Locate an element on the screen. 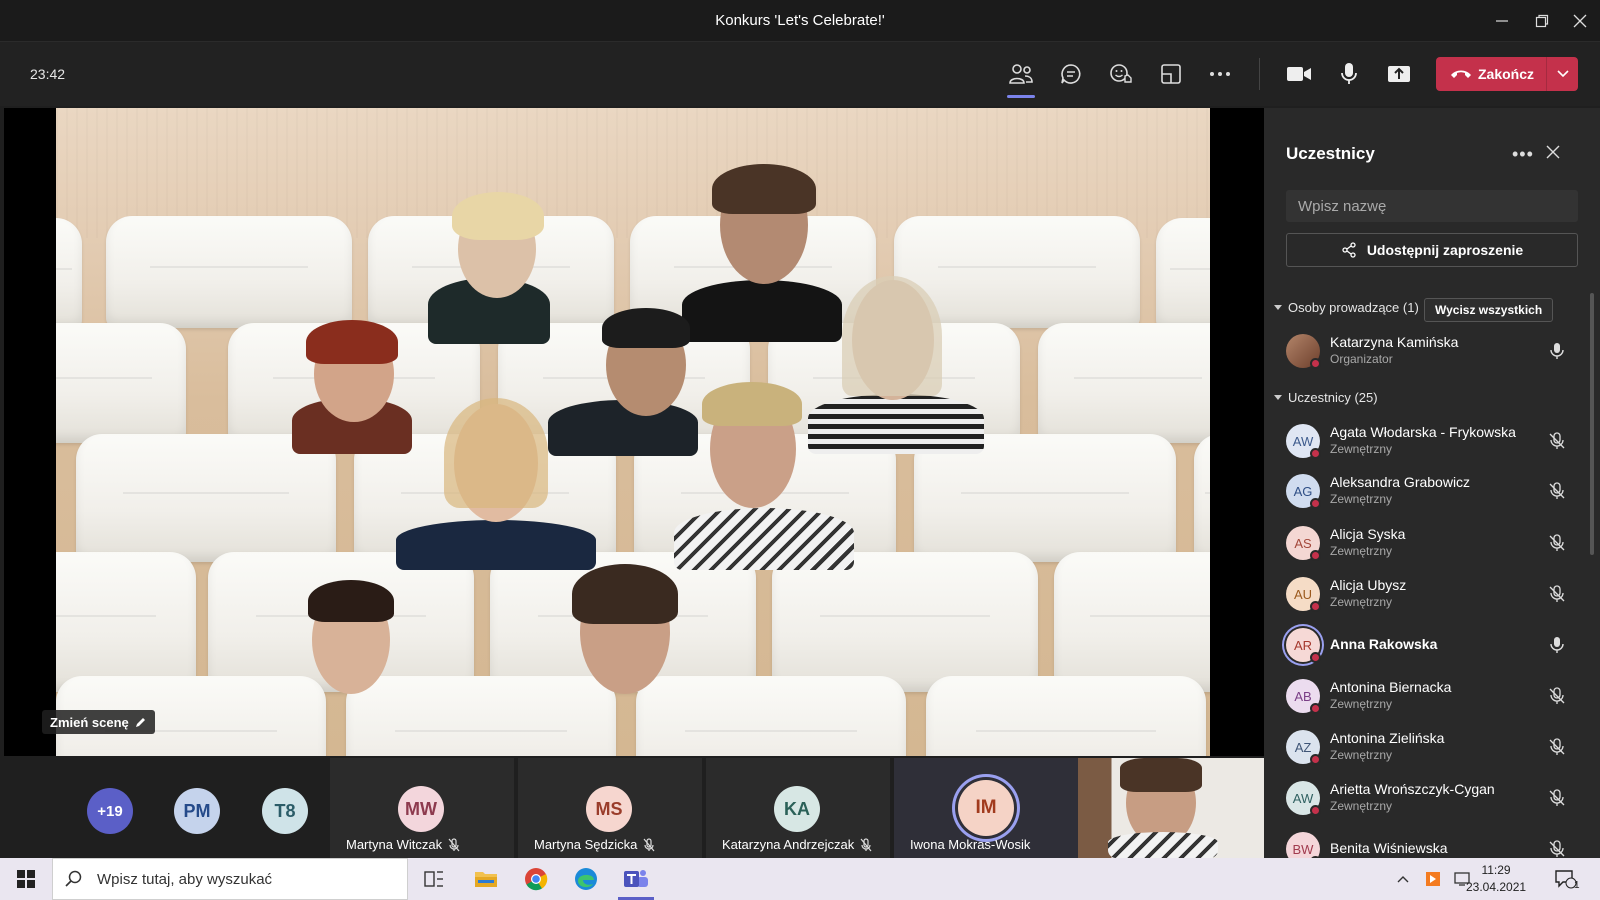 The image size is (1600, 900). participant-row-organizer: Katarzyna Kamińska Organizator is located at coordinates (1436, 355).